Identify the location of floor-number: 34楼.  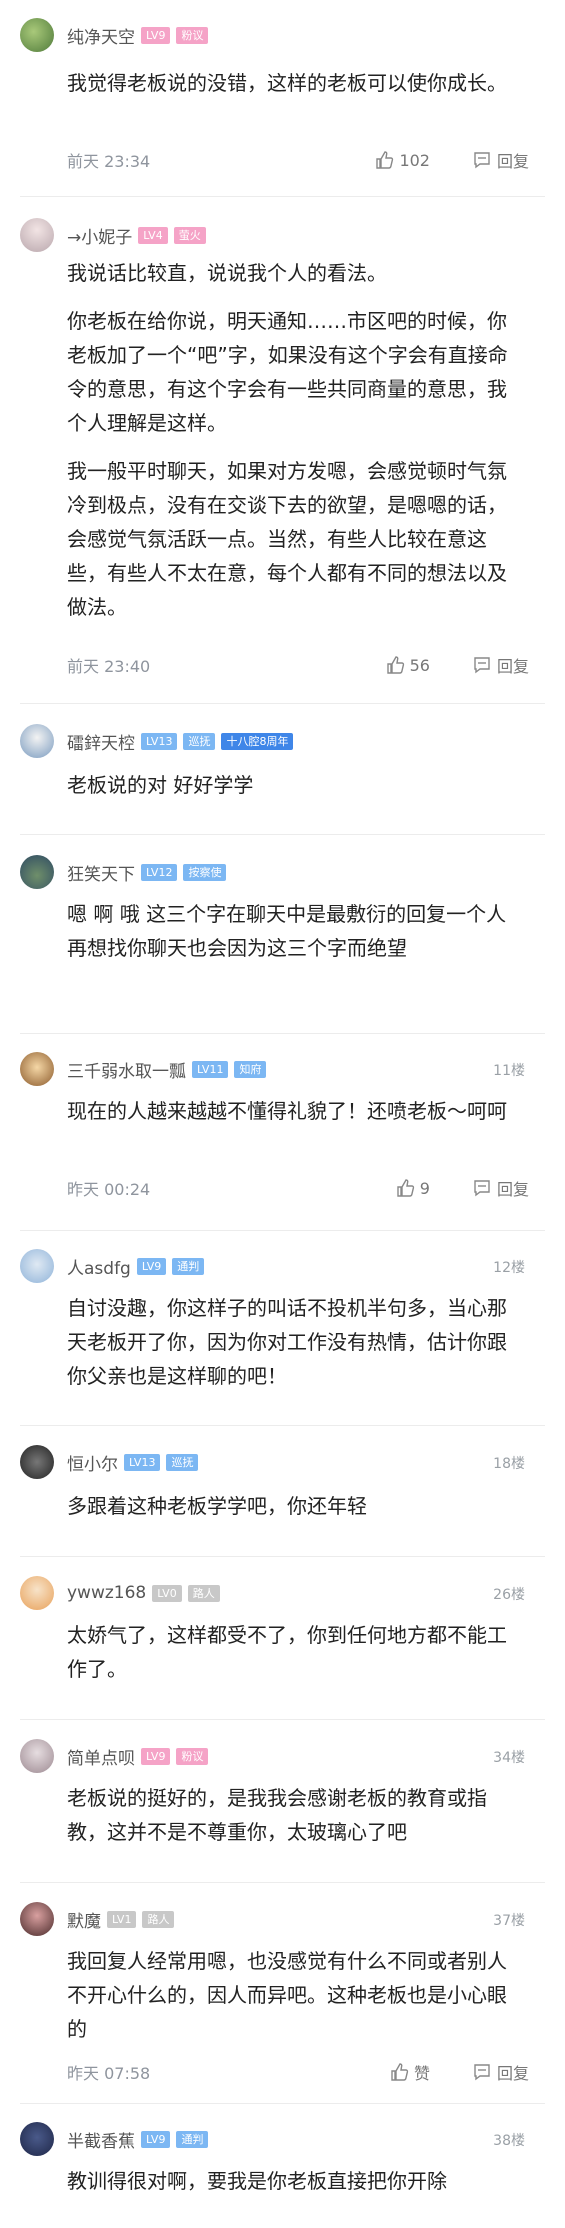
(509, 1758).